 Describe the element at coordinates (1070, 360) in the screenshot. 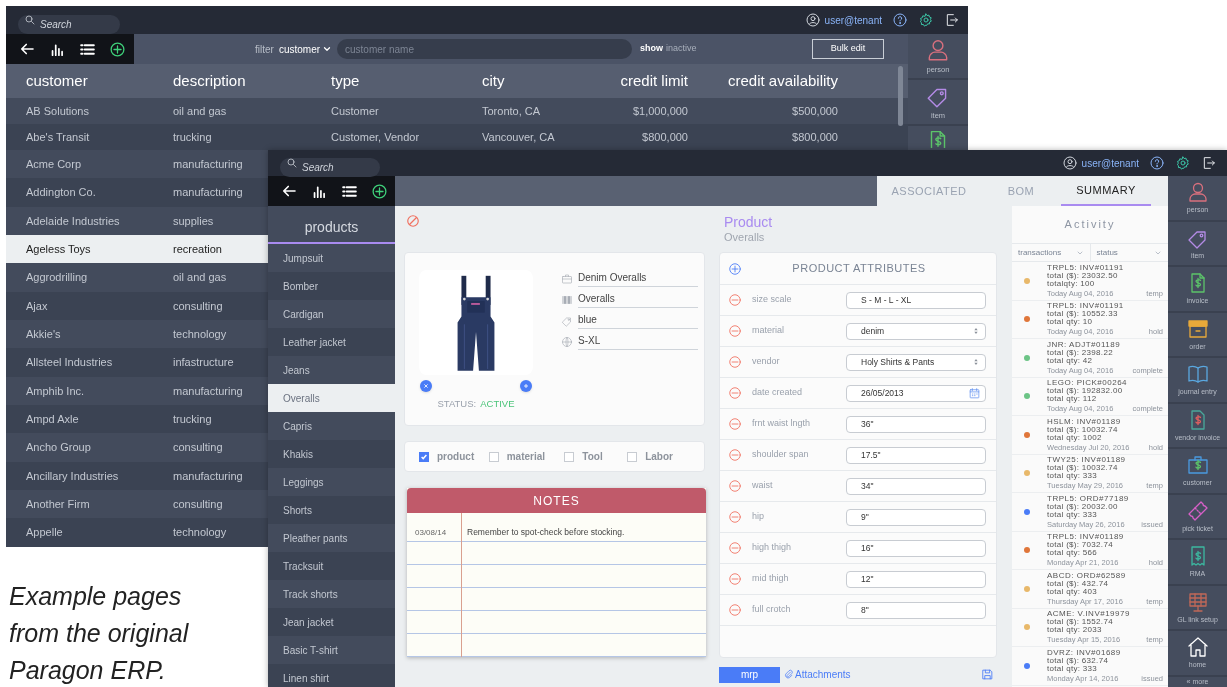

I see `transaction-qty: total qty: 42` at that location.